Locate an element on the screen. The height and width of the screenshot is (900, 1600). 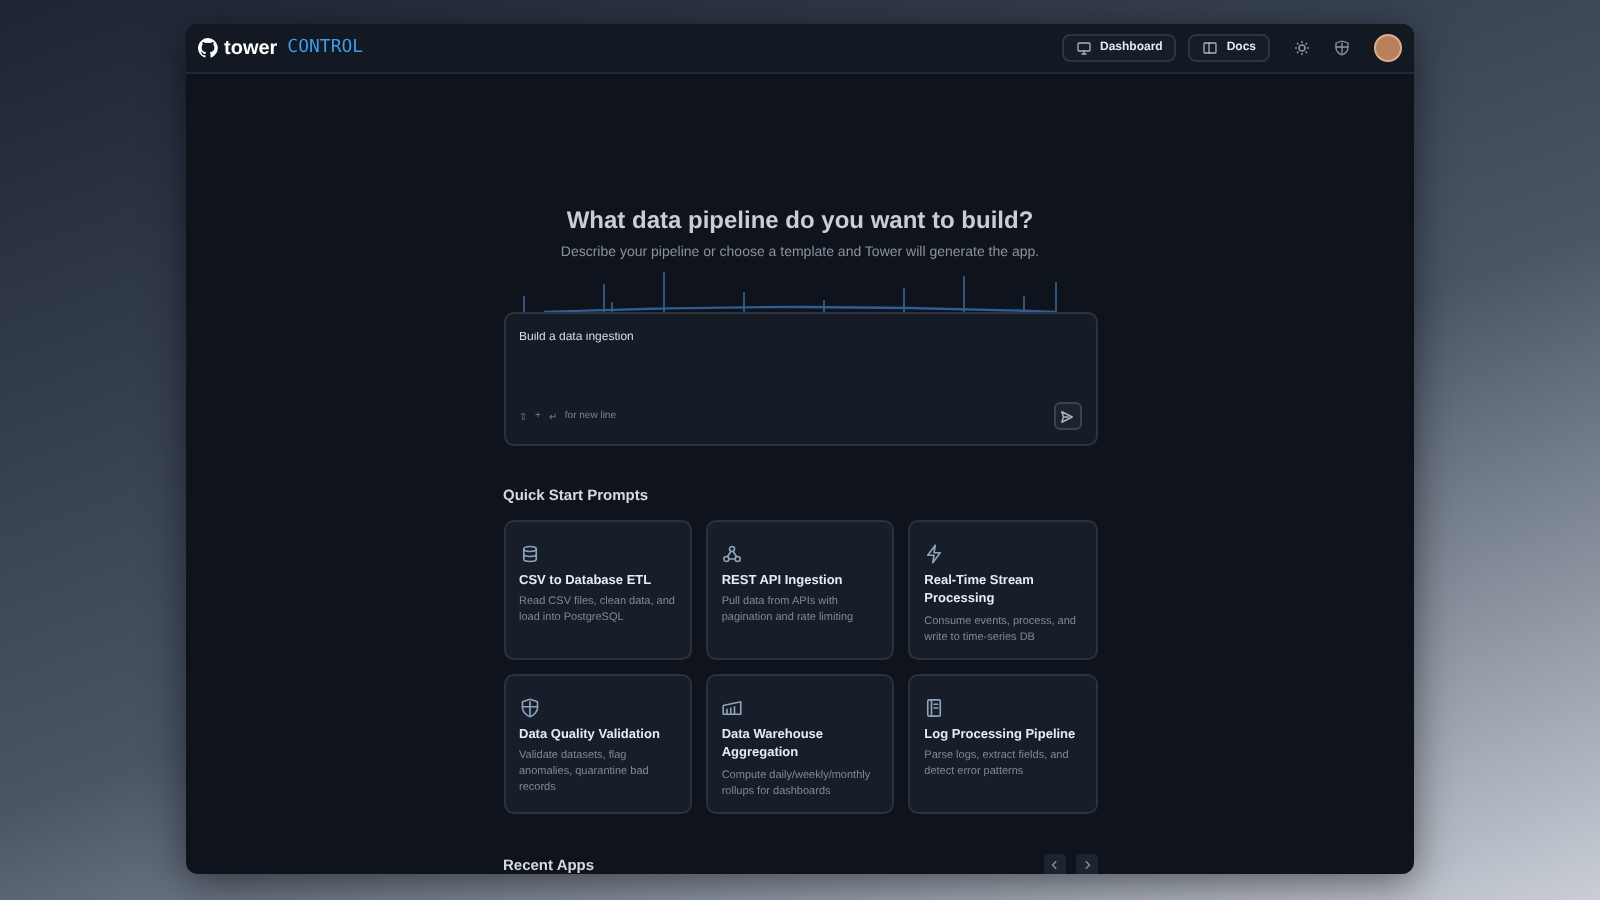
chevron-right-icon is located at coordinates (1086, 865).